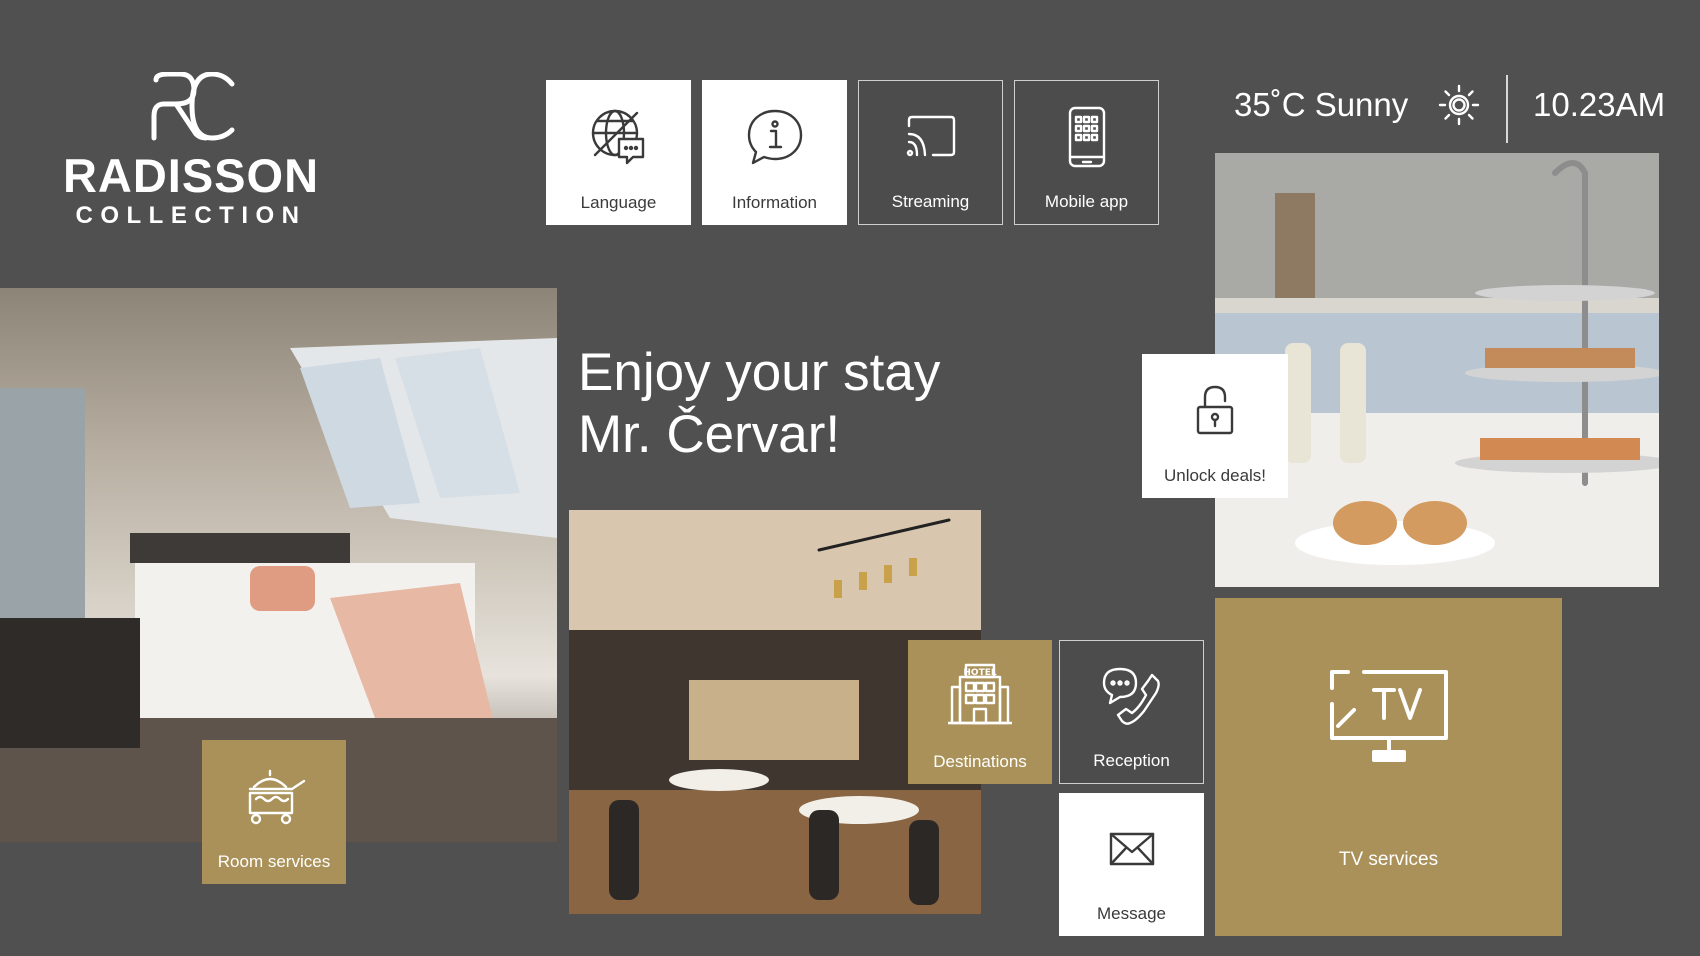  What do you see at coordinates (709, 434) in the screenshot?
I see `greeting-line-2: Mr. Červar!` at bounding box center [709, 434].